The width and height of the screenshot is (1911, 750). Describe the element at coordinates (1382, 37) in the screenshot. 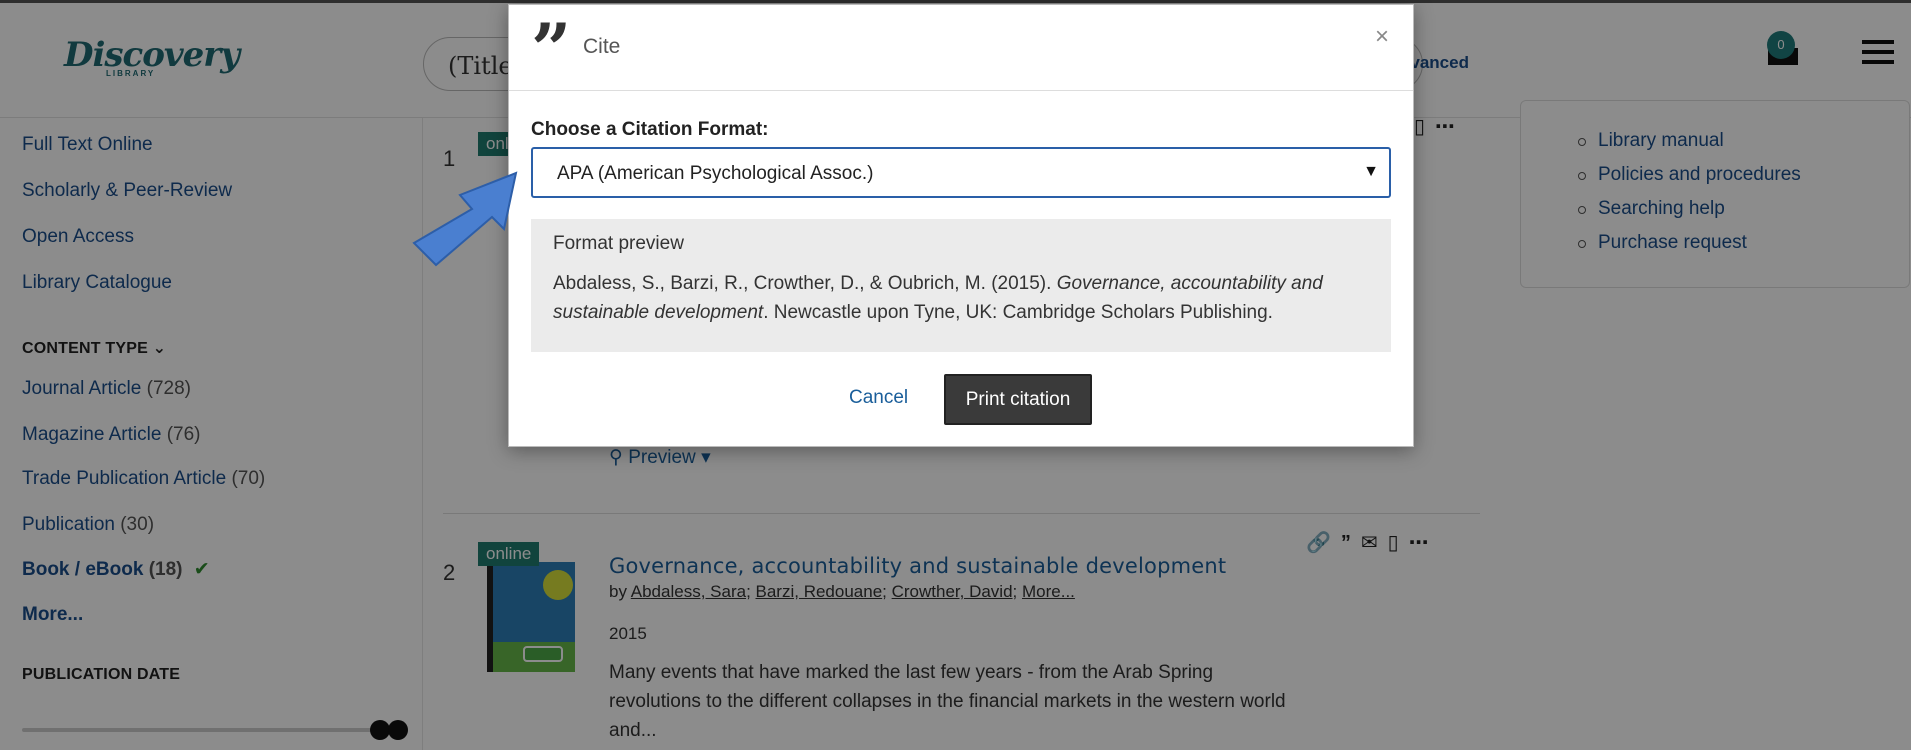

I see `close-icon: ×` at that location.